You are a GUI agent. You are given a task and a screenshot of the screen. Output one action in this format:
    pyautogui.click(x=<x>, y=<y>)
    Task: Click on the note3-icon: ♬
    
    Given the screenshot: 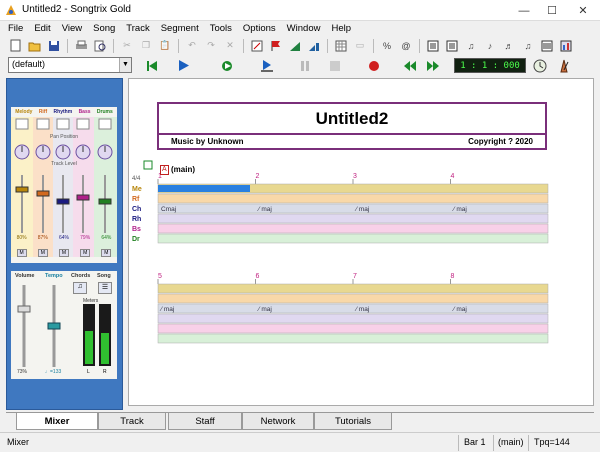 What is the action you would take?
    pyautogui.click(x=509, y=45)
    